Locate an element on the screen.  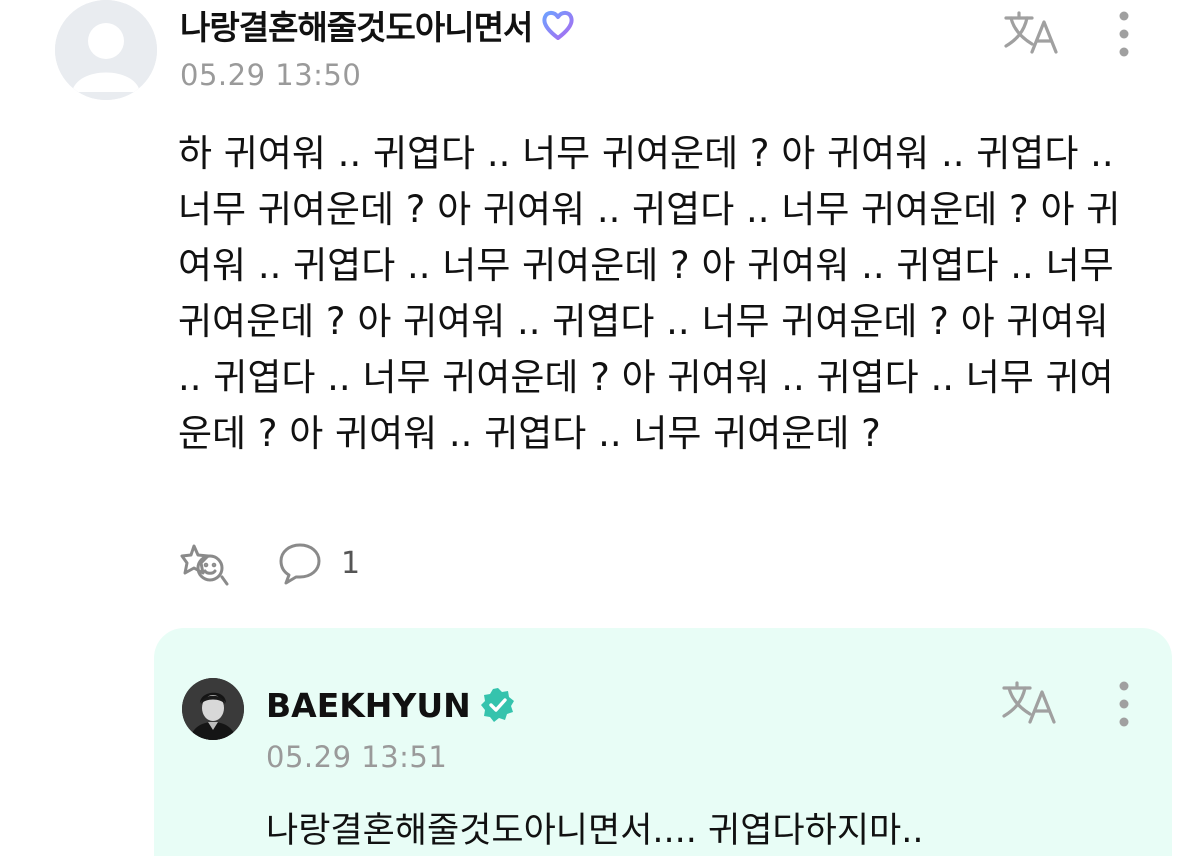
add-reaction-icon is located at coordinates (204, 565).